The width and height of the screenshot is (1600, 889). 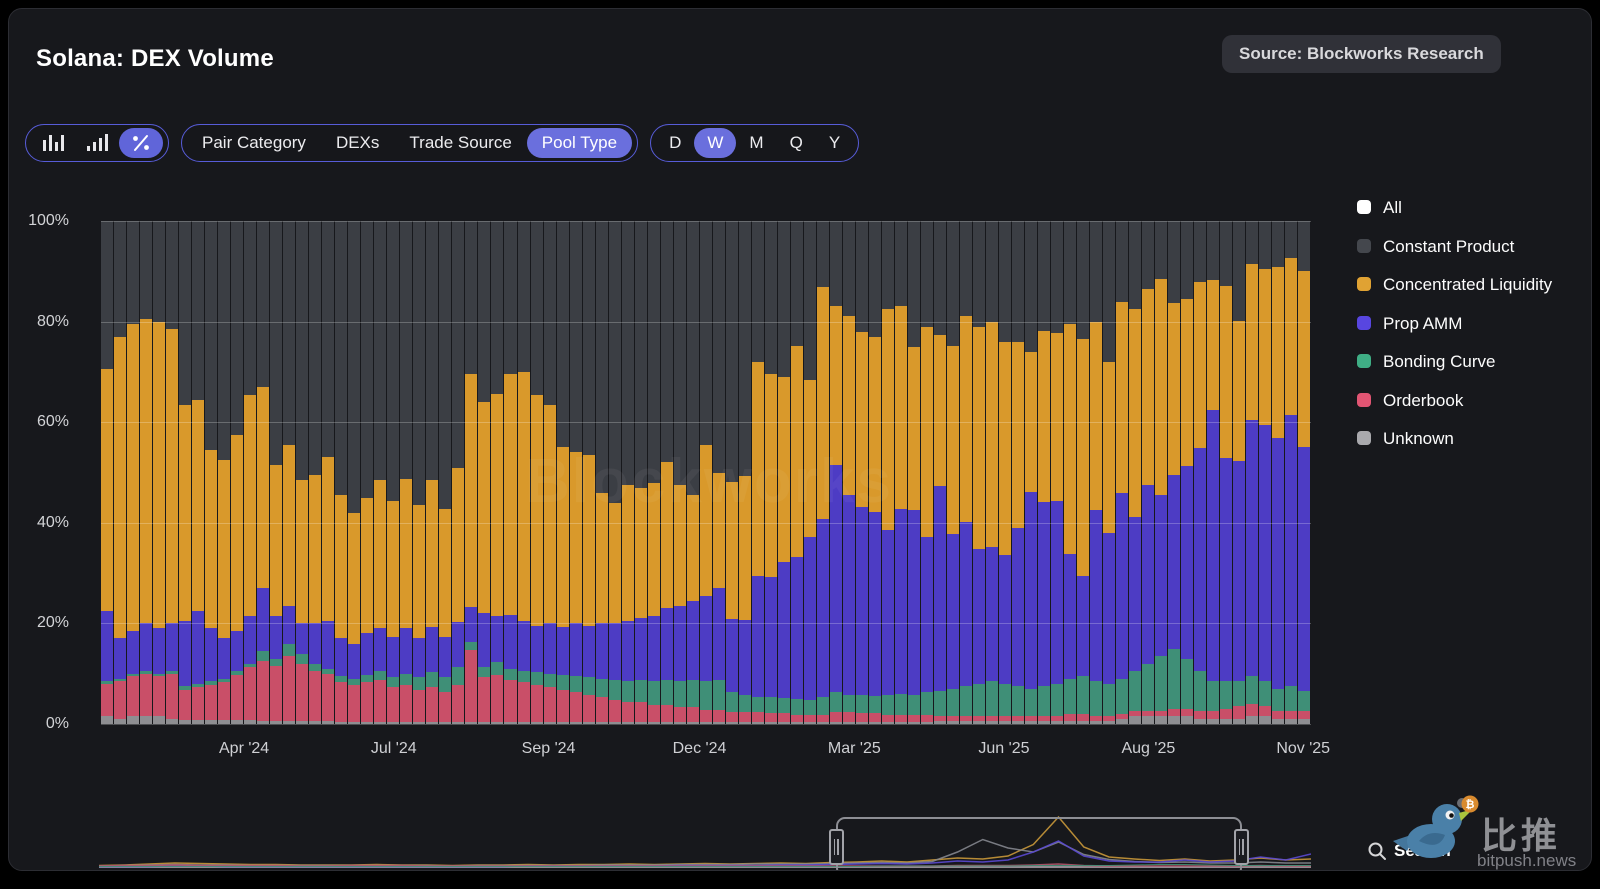 I want to click on legend-item-unknown: Unknown, so click(x=1464, y=439).